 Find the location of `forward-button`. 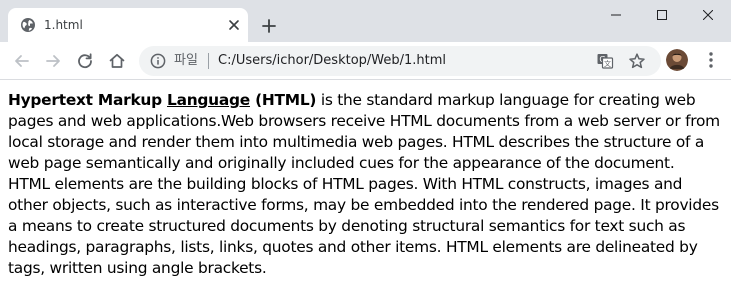

forward-button is located at coordinates (53, 61).